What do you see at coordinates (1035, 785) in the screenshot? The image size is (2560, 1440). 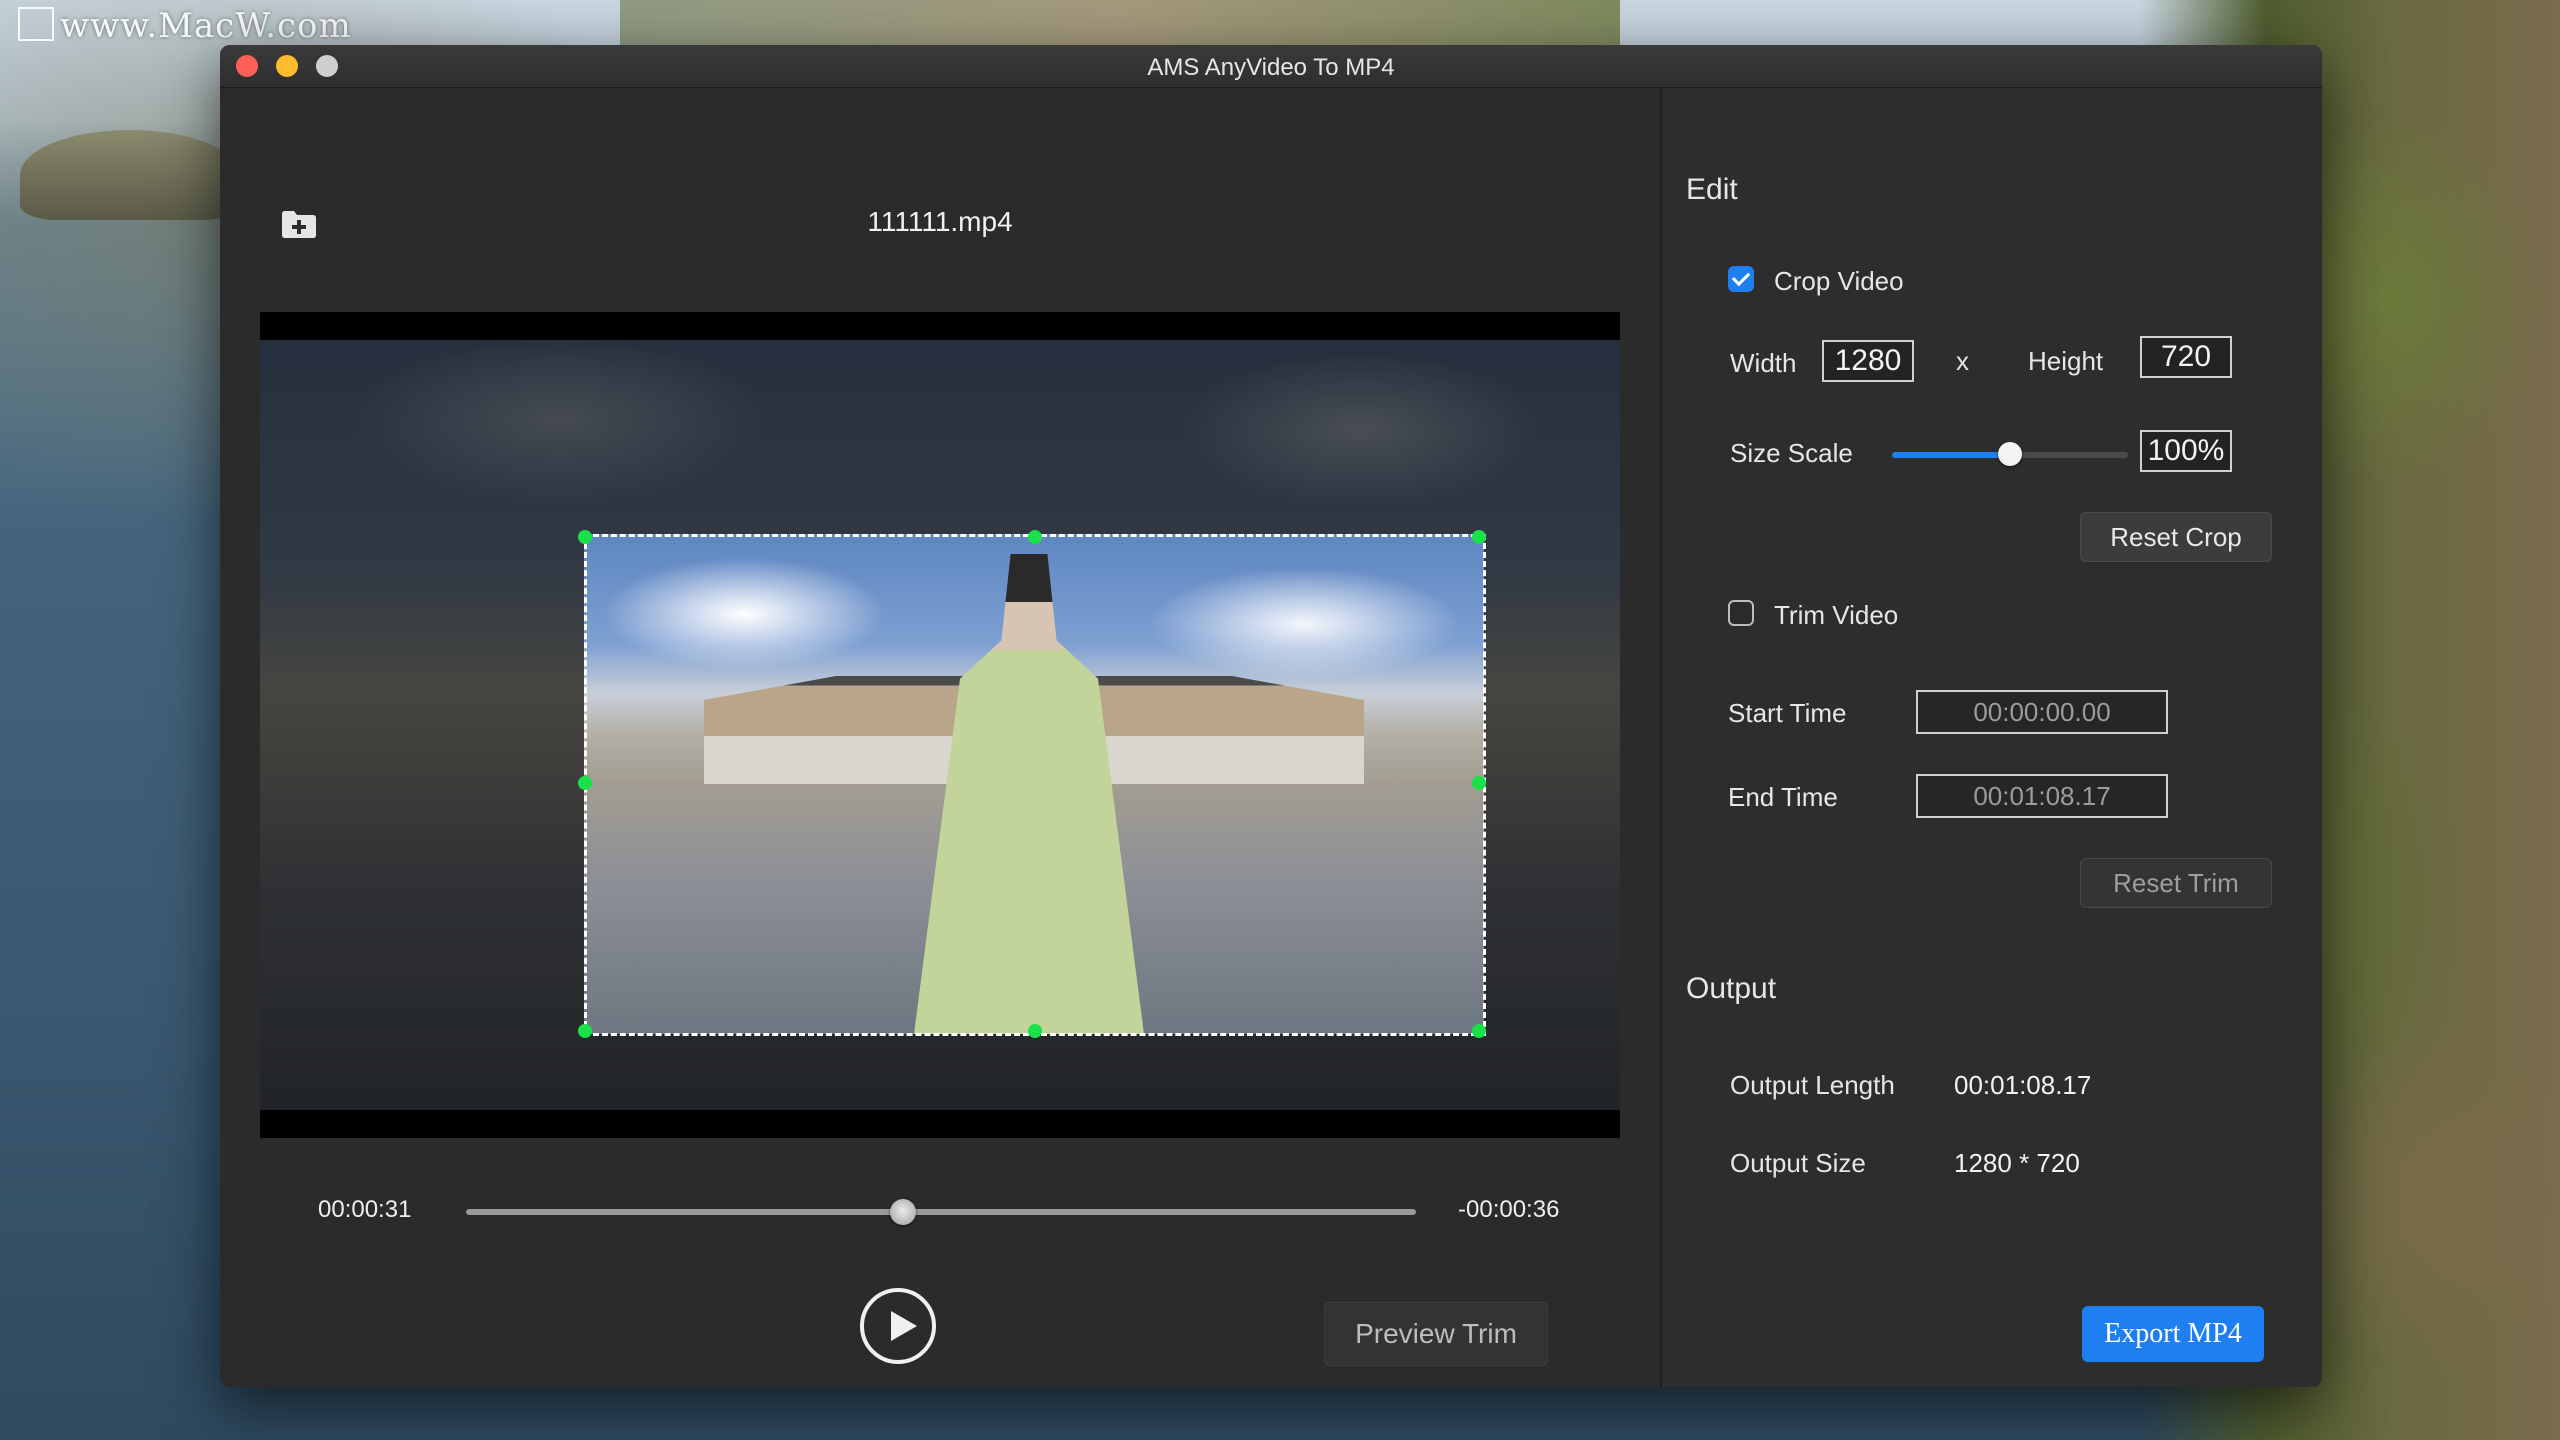 I see `crop-selection-border` at bounding box center [1035, 785].